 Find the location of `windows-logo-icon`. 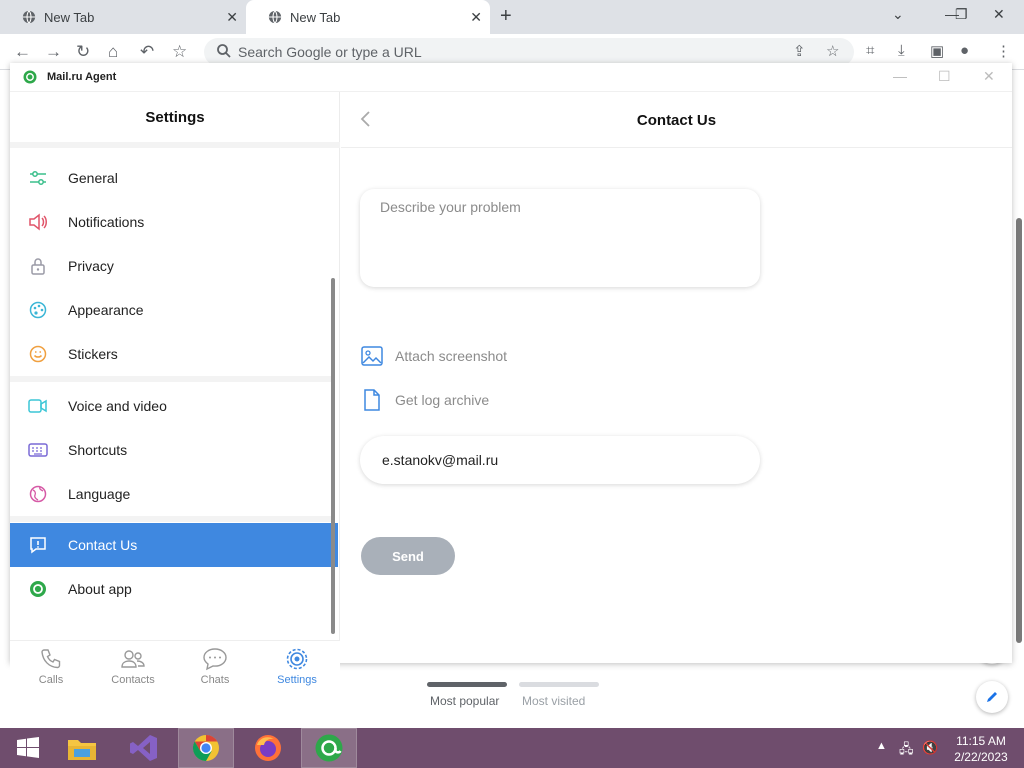

windows-logo-icon is located at coordinates (28, 747).